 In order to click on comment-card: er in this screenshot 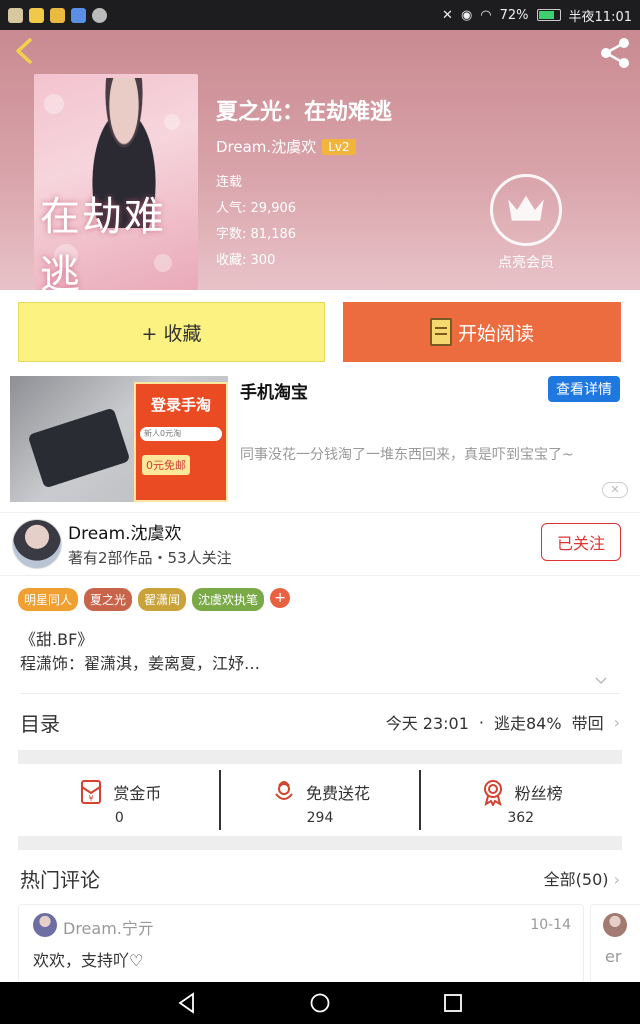, I will do `click(615, 944)`.